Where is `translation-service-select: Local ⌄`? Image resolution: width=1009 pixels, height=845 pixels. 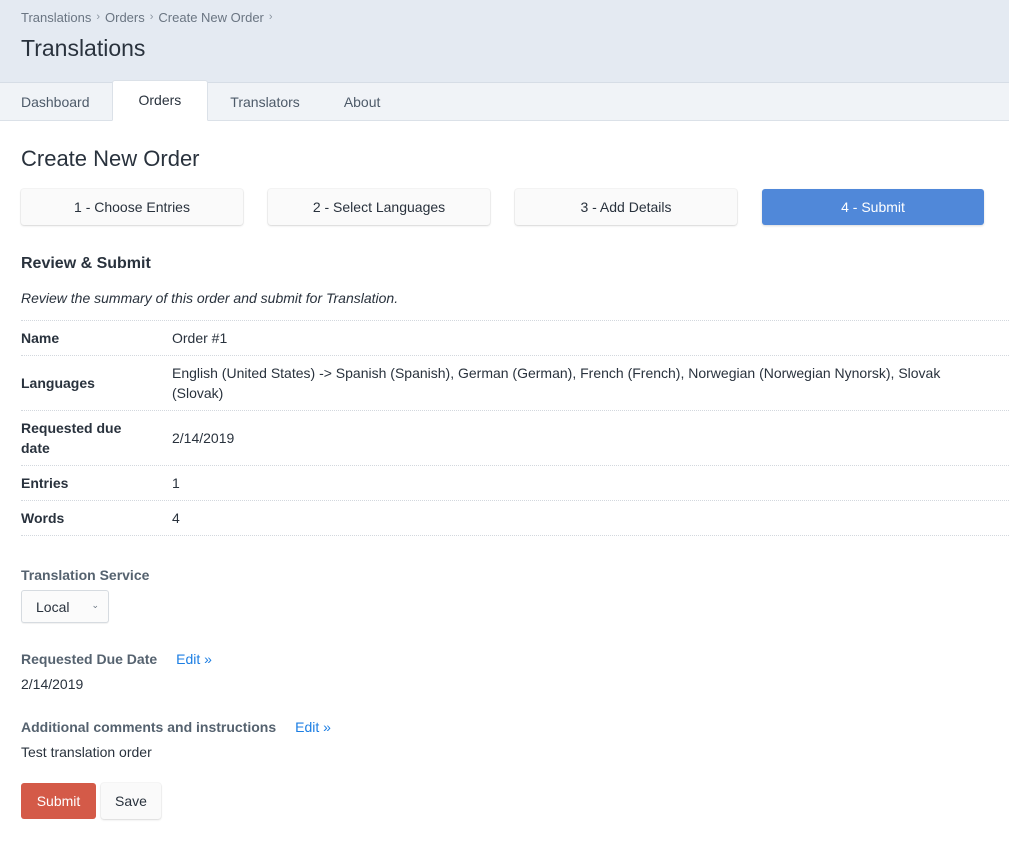
translation-service-select: Local ⌄ is located at coordinates (65, 606).